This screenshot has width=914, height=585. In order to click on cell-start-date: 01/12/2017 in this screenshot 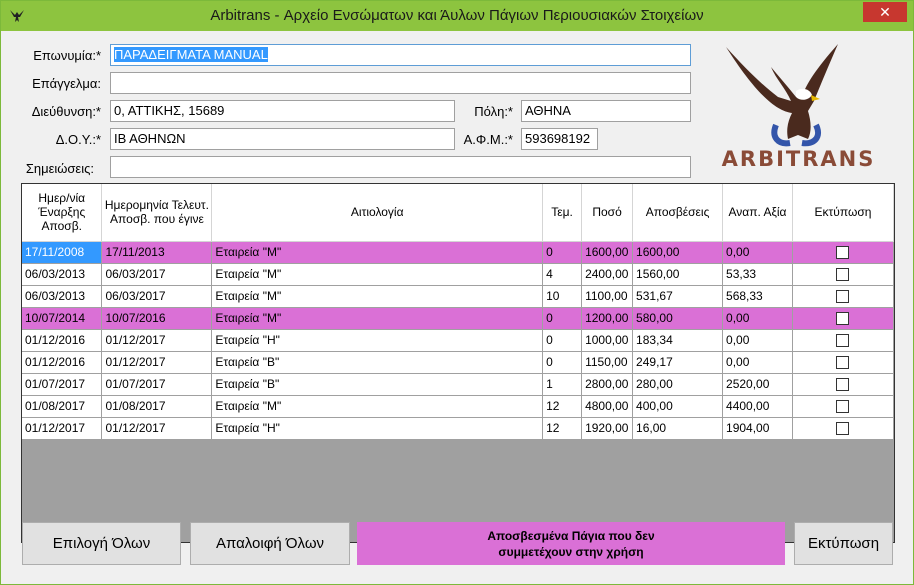, I will do `click(62, 428)`.